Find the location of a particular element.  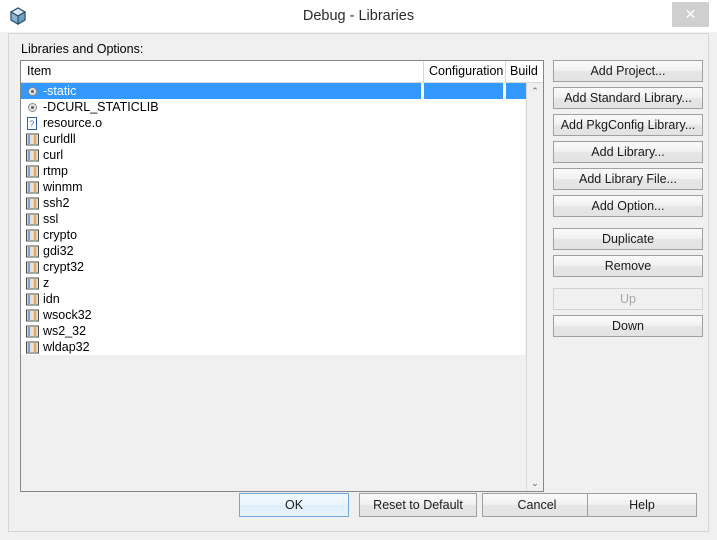

row-label: ssh2 is located at coordinates (56, 203).